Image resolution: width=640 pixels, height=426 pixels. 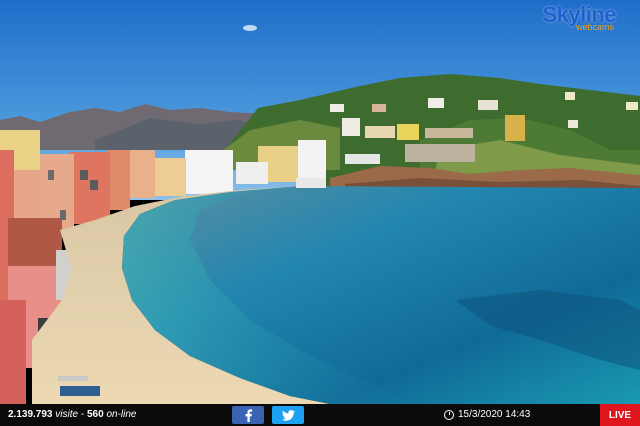 I want to click on twitter-button, so click(x=288, y=415).